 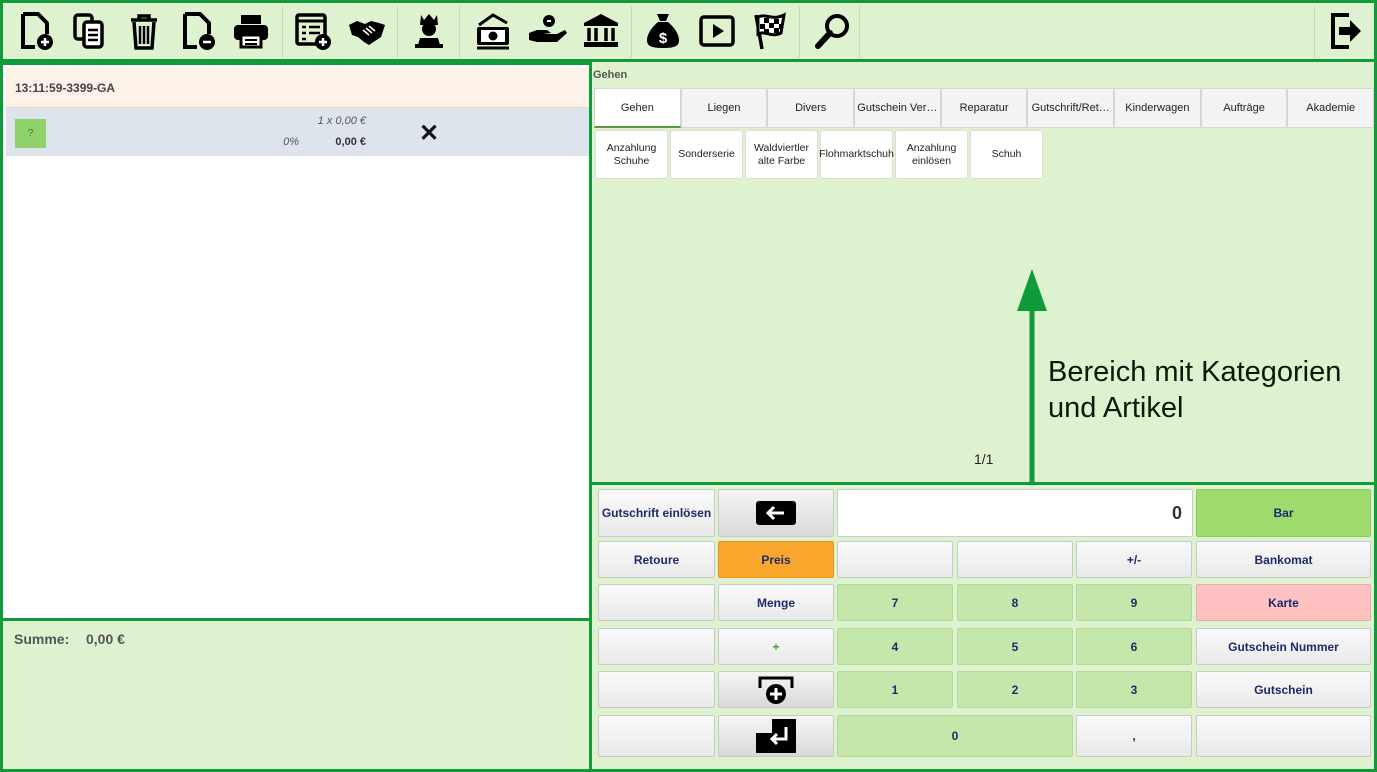 I want to click on toolbar: $, so click(x=688, y=31).